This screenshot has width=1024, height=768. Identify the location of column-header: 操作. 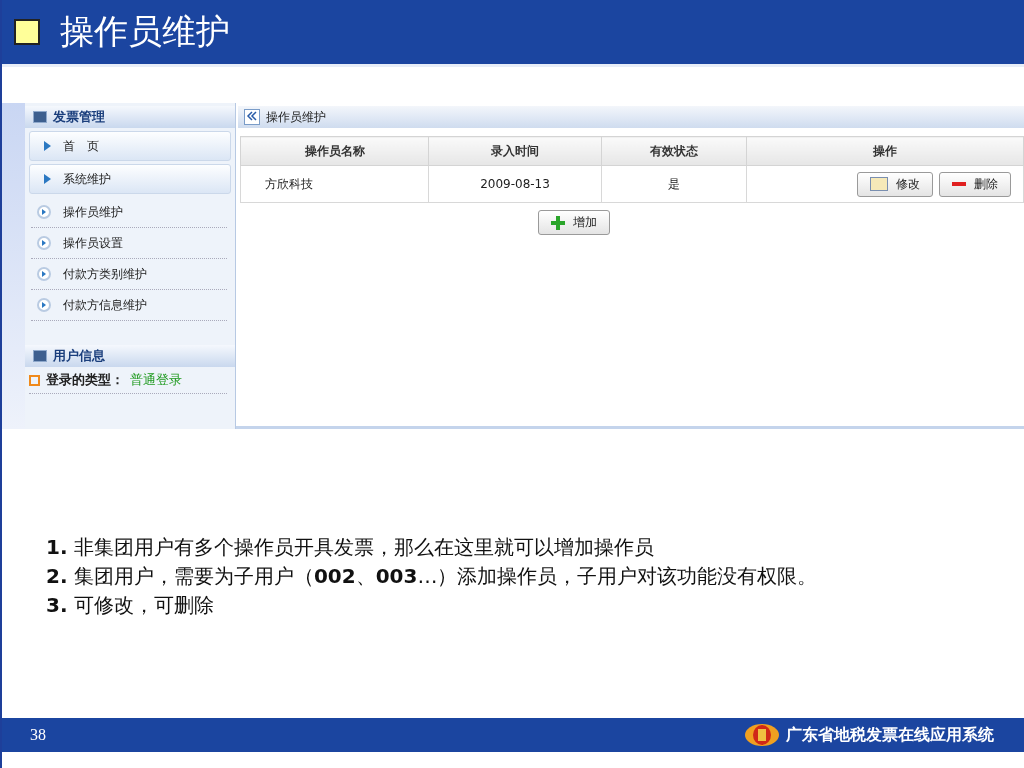
(885, 151).